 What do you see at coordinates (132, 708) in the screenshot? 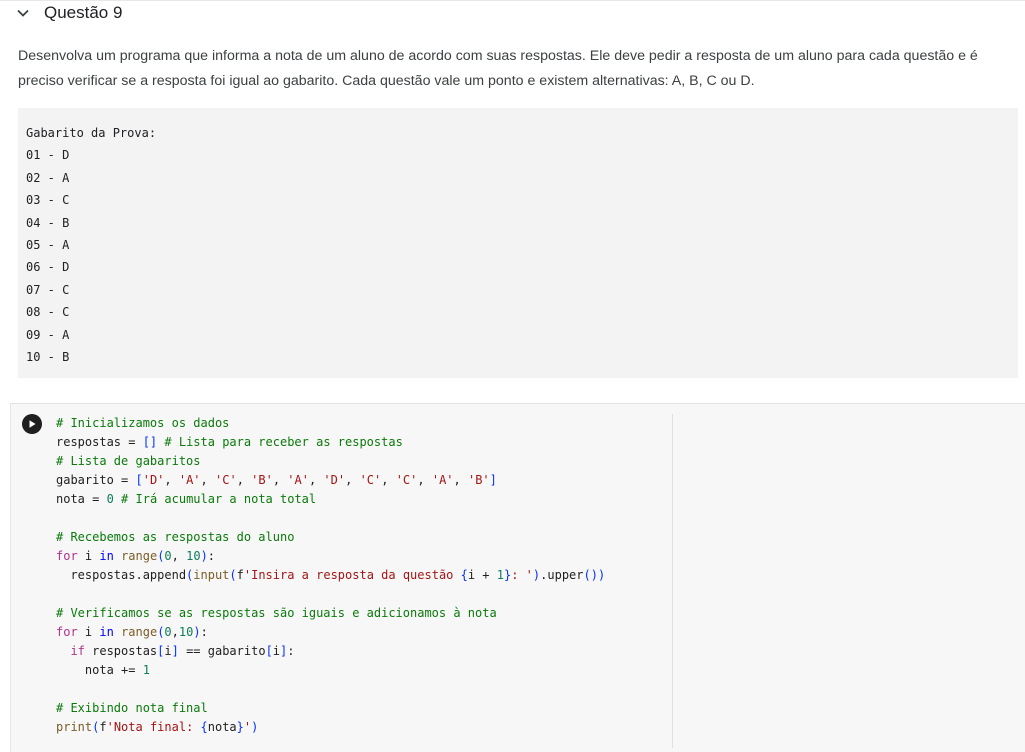
I see `code-token: # Exibindo nota final` at bounding box center [132, 708].